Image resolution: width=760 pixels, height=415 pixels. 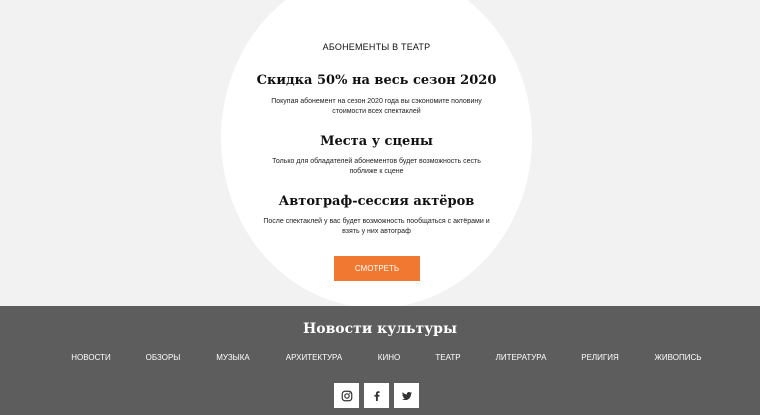 What do you see at coordinates (232, 357) in the screenshot?
I see `nav-link-music: МУЗЫКА` at bounding box center [232, 357].